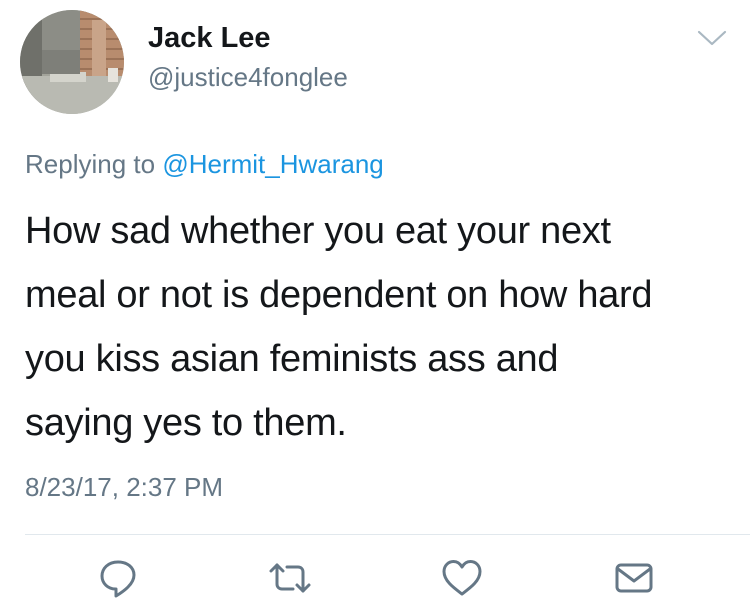  Describe the element at coordinates (209, 38) in the screenshot. I see `display-name: Jack Lee` at that location.